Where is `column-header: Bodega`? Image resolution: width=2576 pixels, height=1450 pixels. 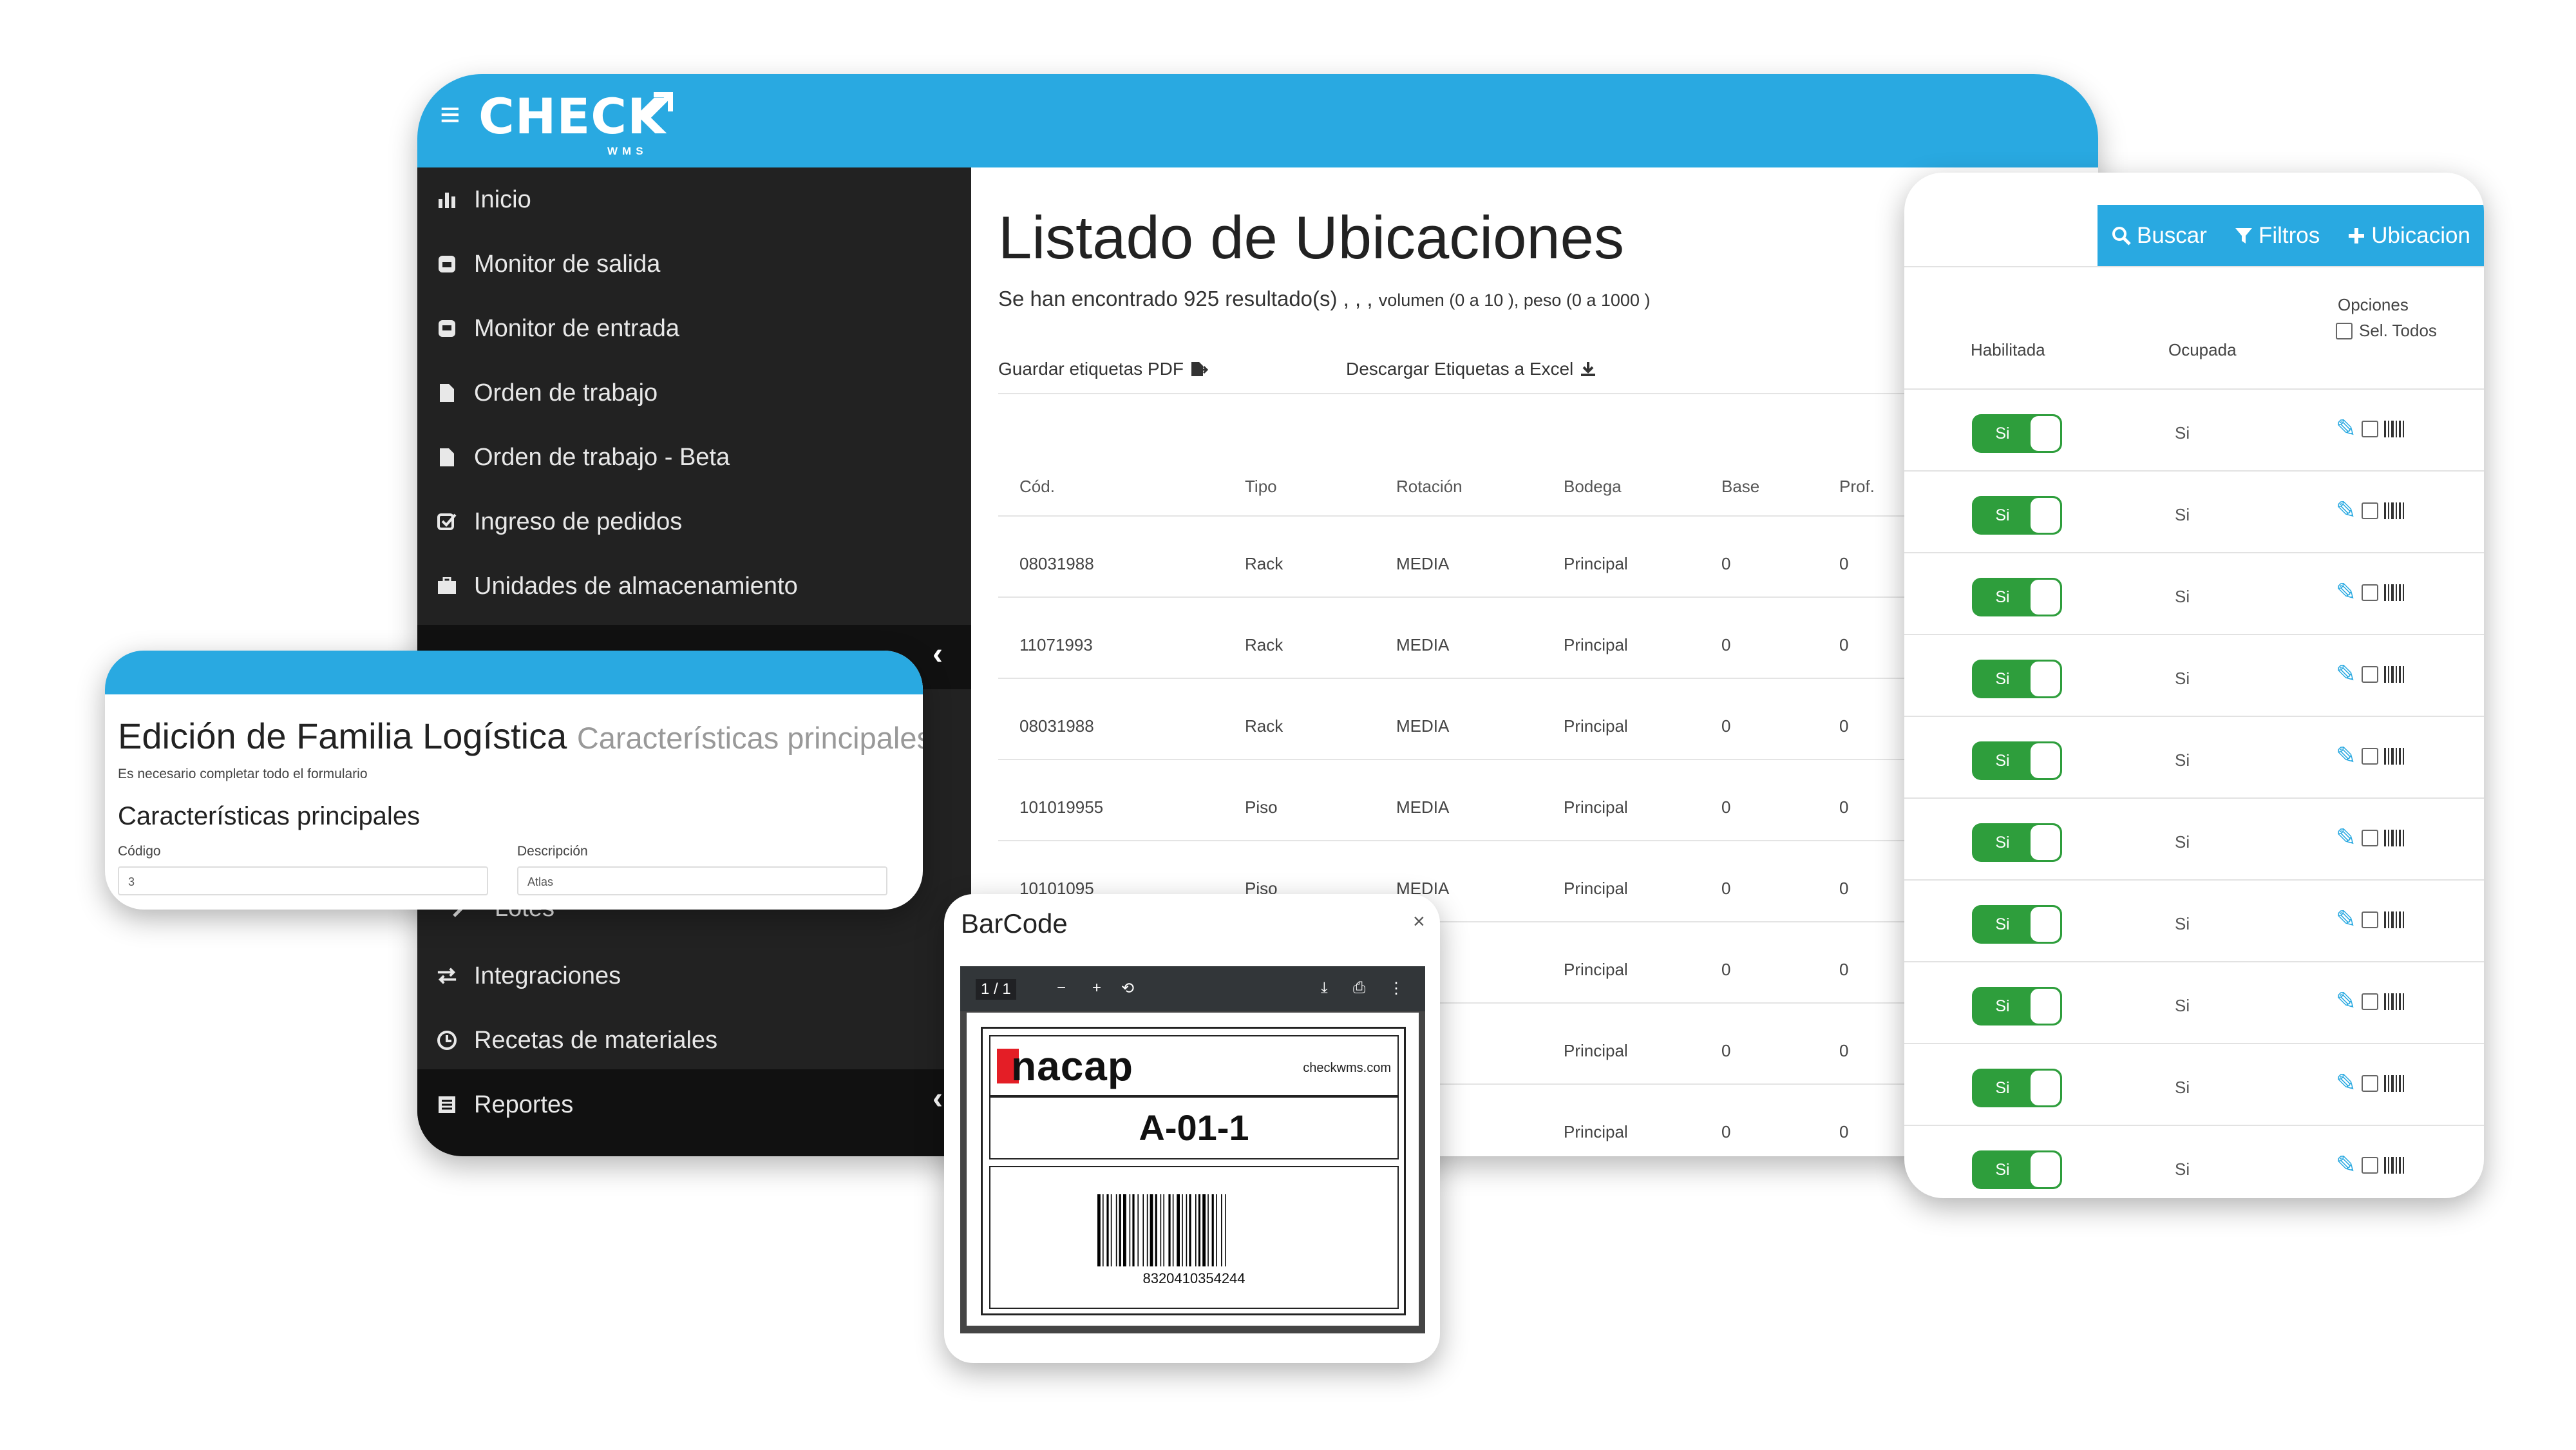 column-header: Bodega is located at coordinates (1593, 486).